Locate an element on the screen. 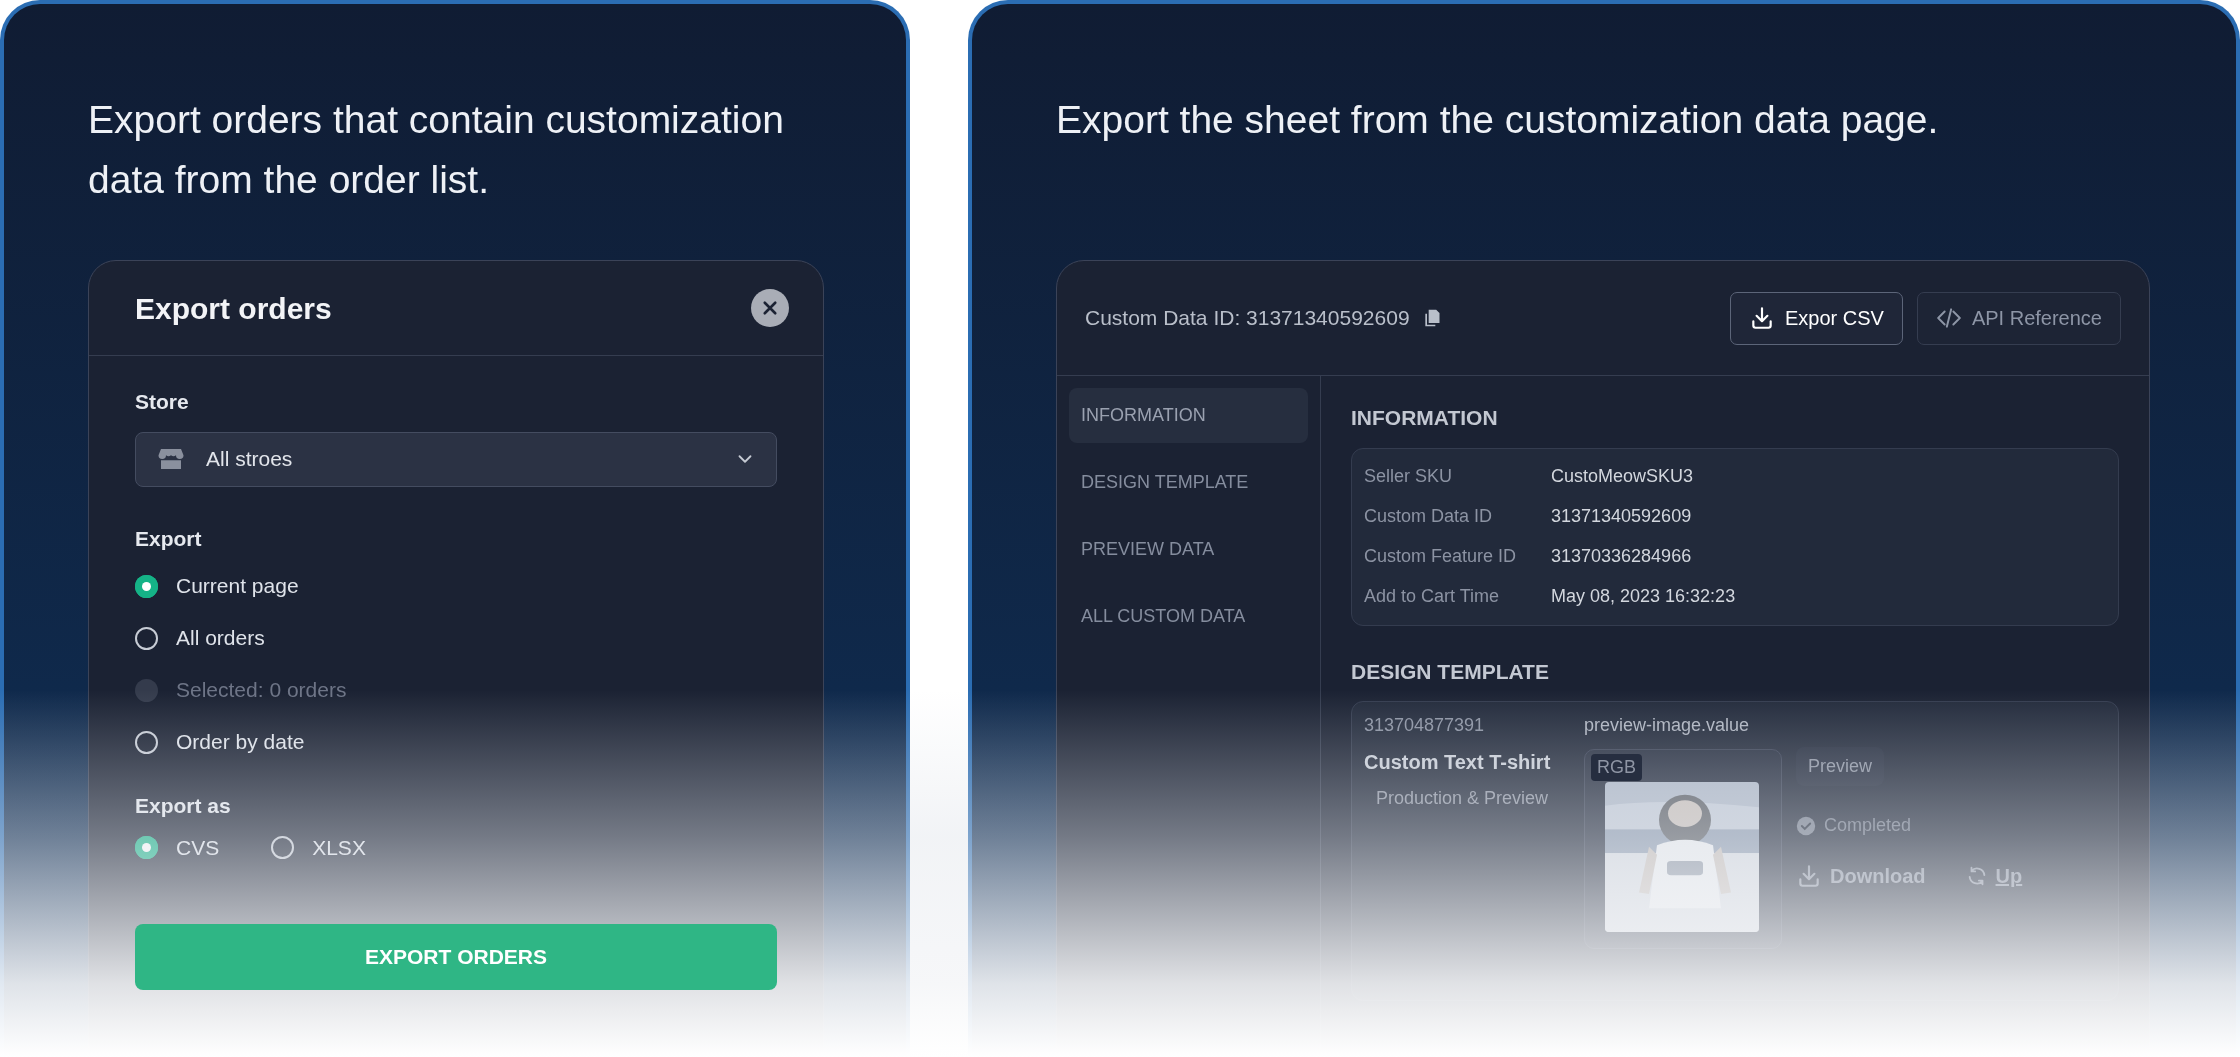 Image resolution: width=2240 pixels, height=1057 pixels. code-icon is located at coordinates (1948, 318).